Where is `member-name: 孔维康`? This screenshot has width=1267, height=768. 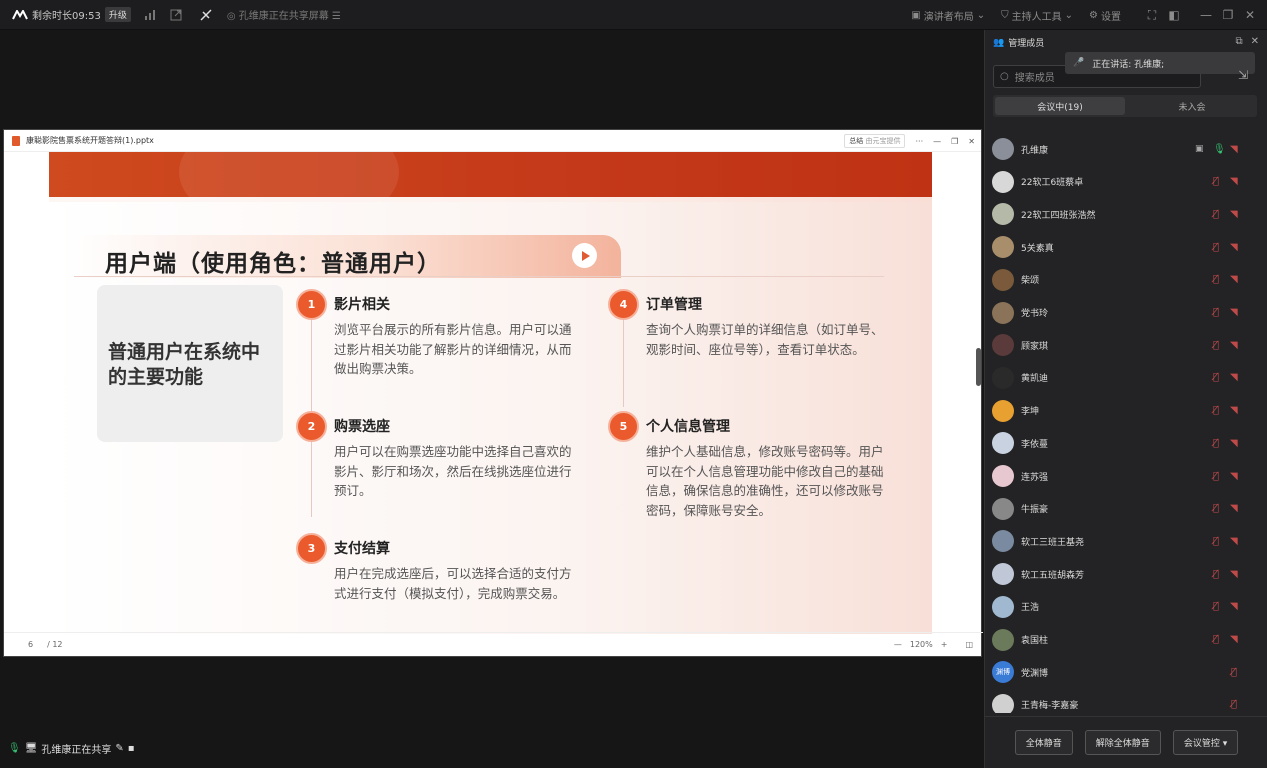
member-name: 孔维康 is located at coordinates (1035, 150).